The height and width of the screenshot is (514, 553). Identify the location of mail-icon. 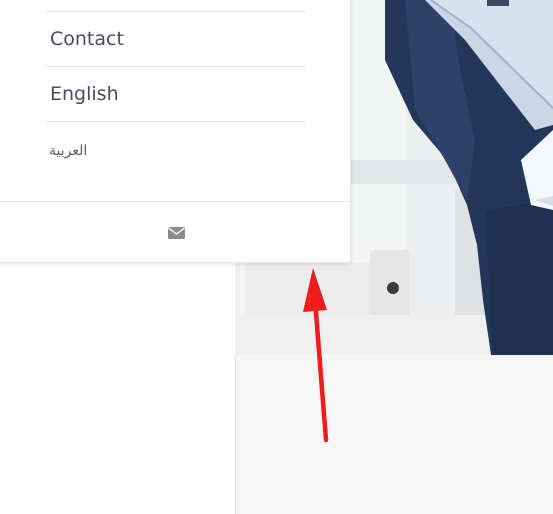
(176, 233).